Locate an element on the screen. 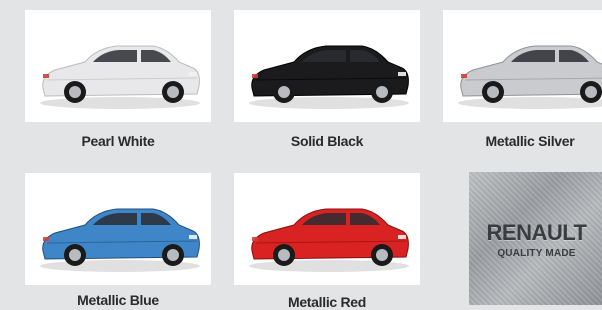  swatch-metallic-blue: Metallic Blue is located at coordinates (118, 241).